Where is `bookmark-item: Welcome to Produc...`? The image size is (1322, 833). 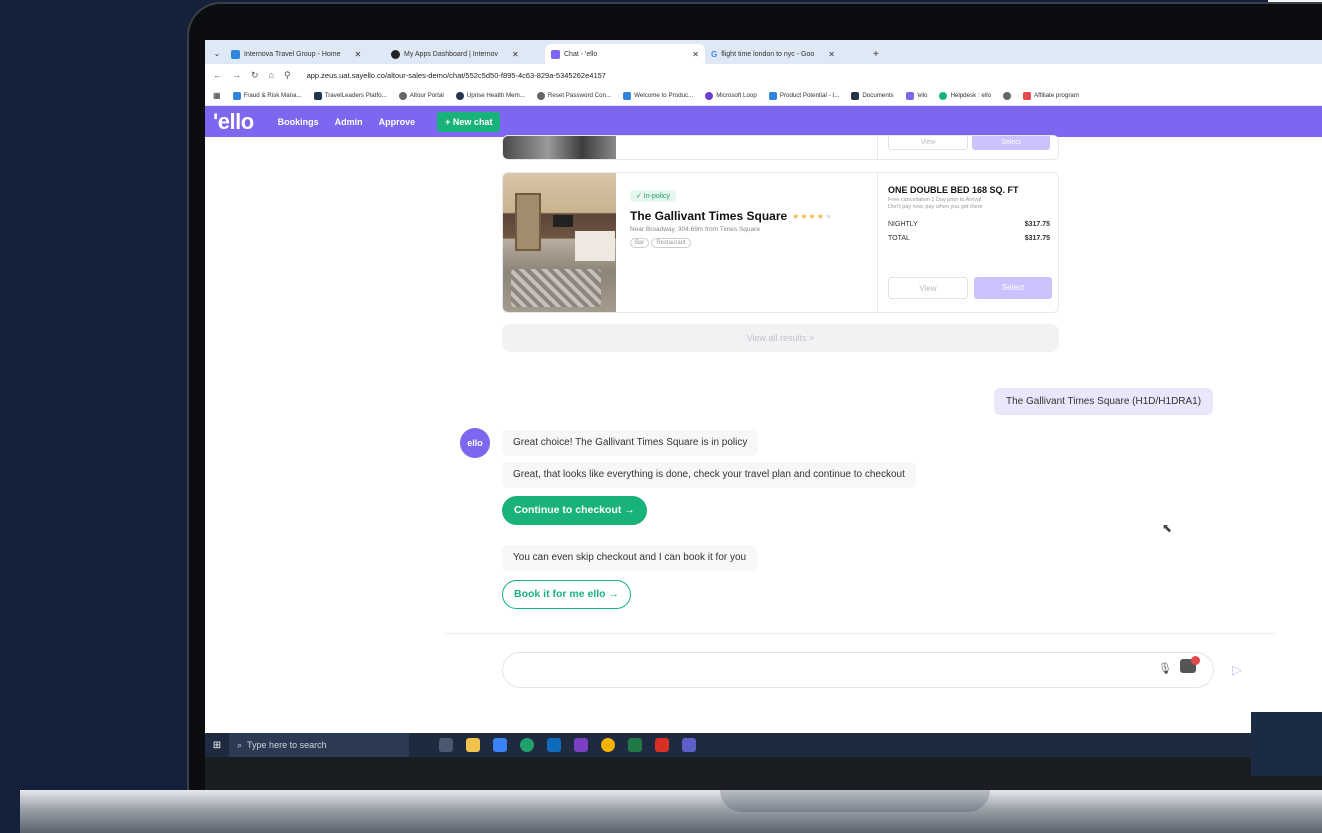
bookmark-item: Welcome to Produc... is located at coordinates (658, 95).